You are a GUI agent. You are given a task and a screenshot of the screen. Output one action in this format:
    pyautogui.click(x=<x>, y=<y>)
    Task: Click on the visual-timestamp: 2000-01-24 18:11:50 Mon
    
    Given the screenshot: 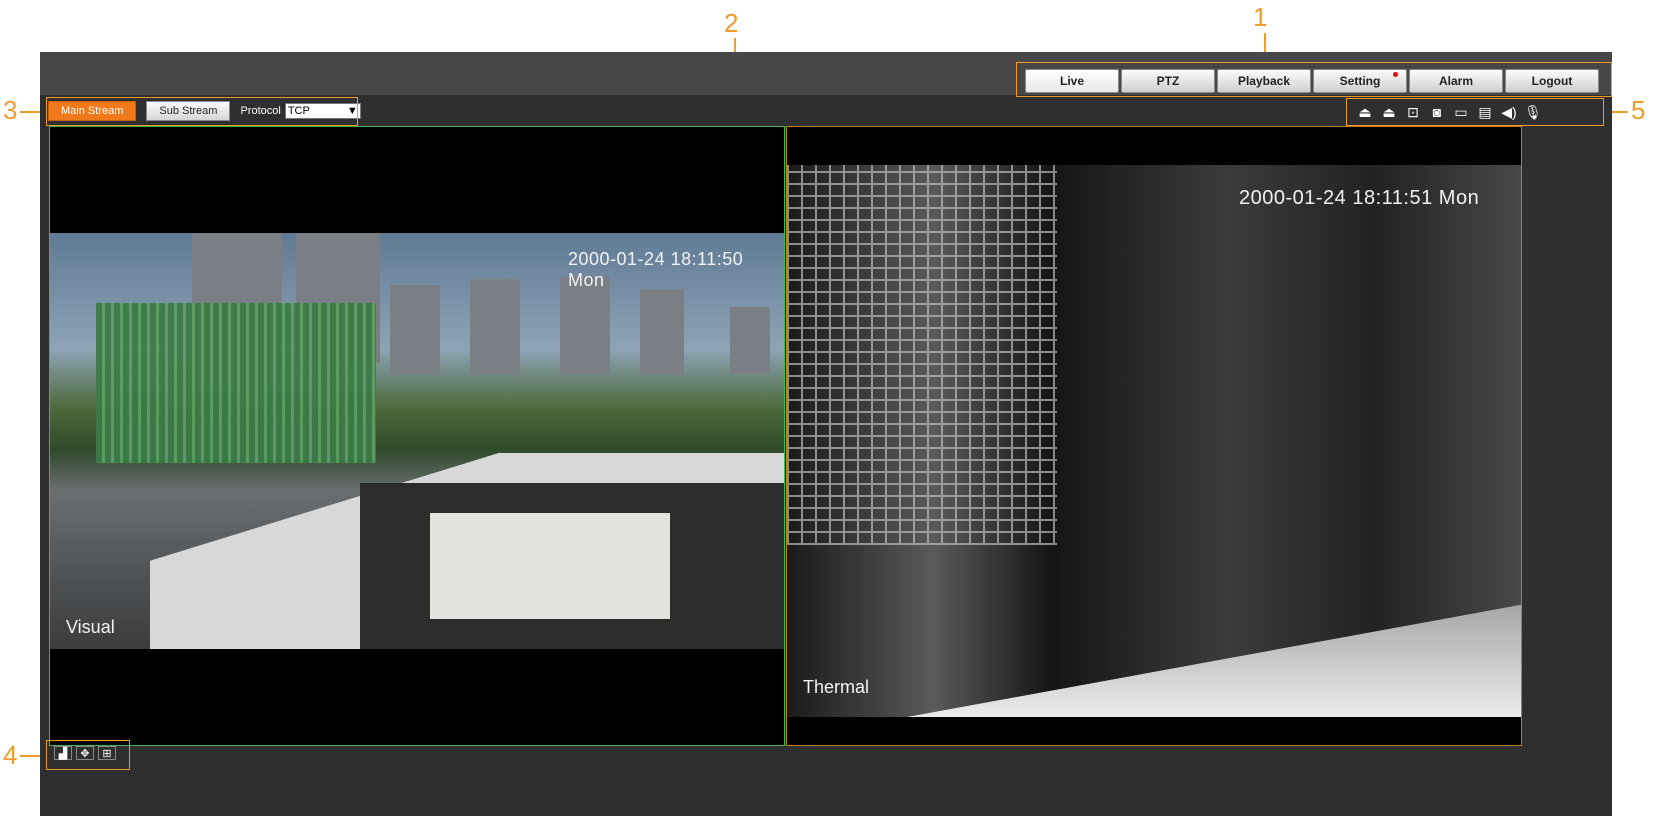 What is the action you would take?
    pyautogui.click(x=656, y=269)
    